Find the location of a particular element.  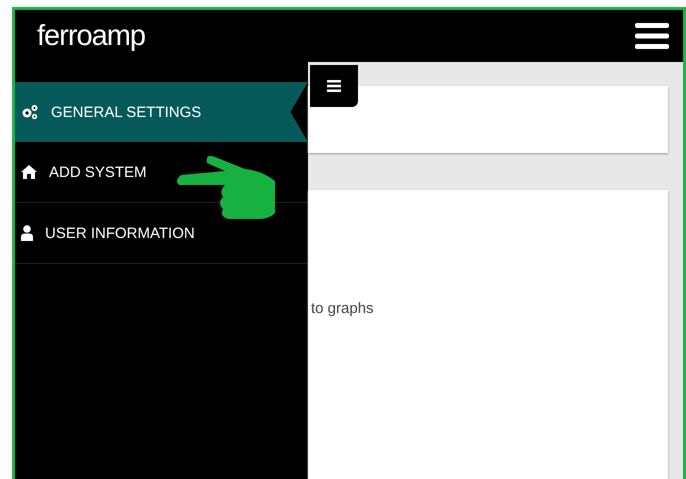

home-icon is located at coordinates (29, 172).